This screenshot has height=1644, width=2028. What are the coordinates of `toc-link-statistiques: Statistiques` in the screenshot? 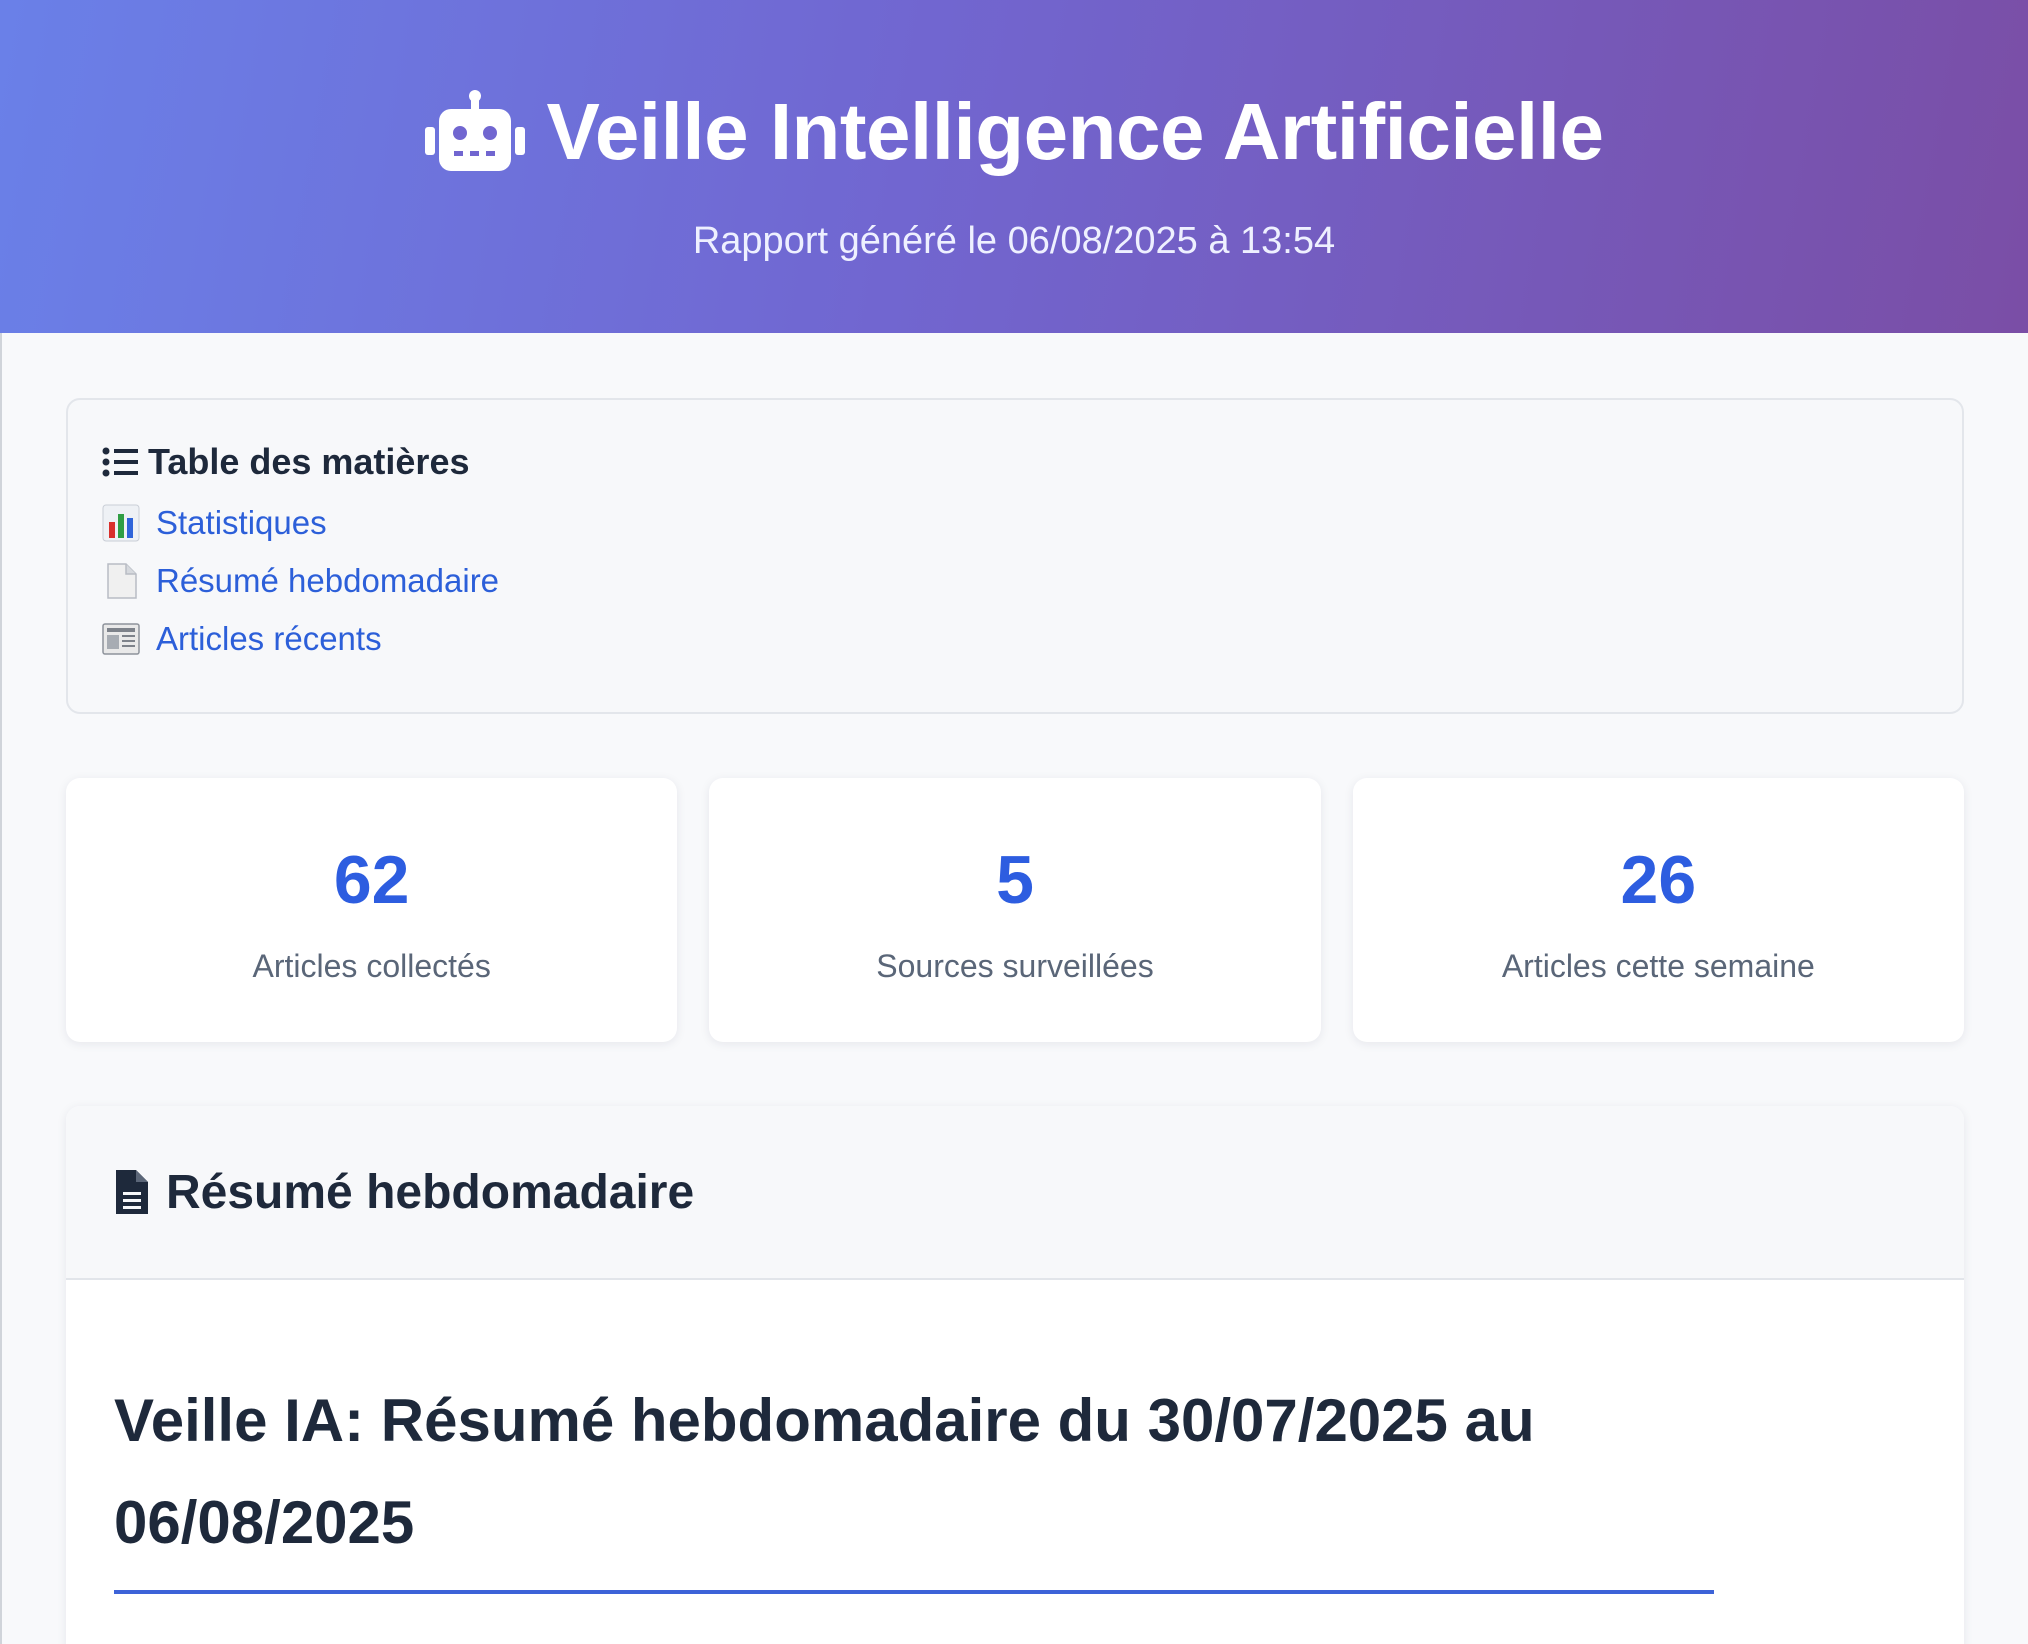 It's located at (241, 523).